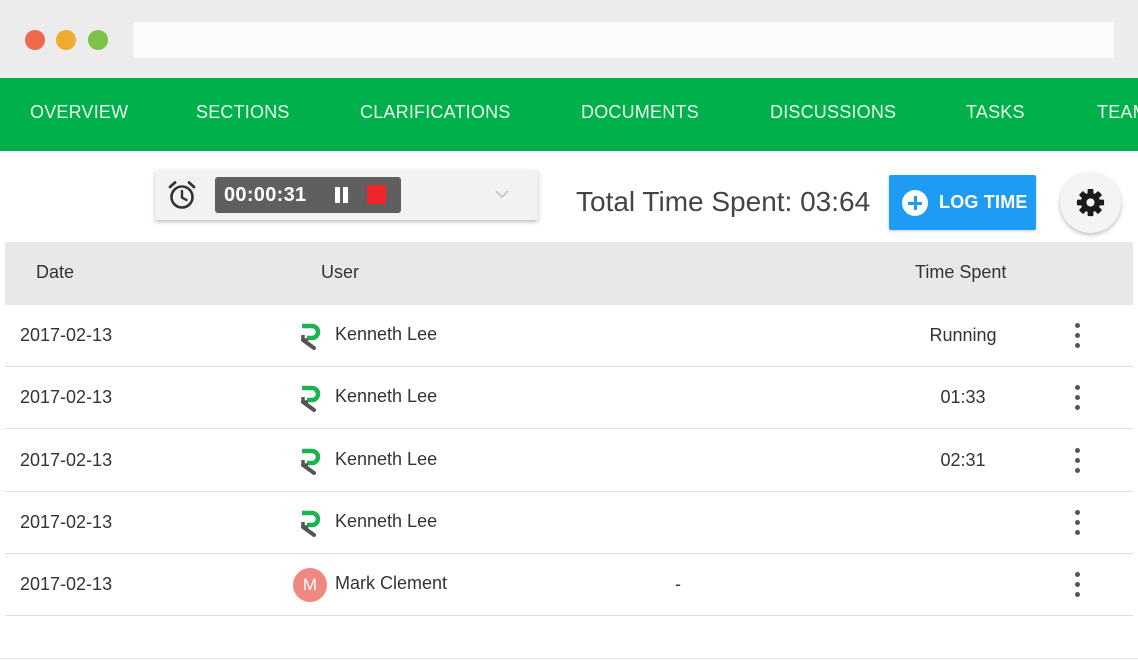  I want to click on row-note: -, so click(678, 584).